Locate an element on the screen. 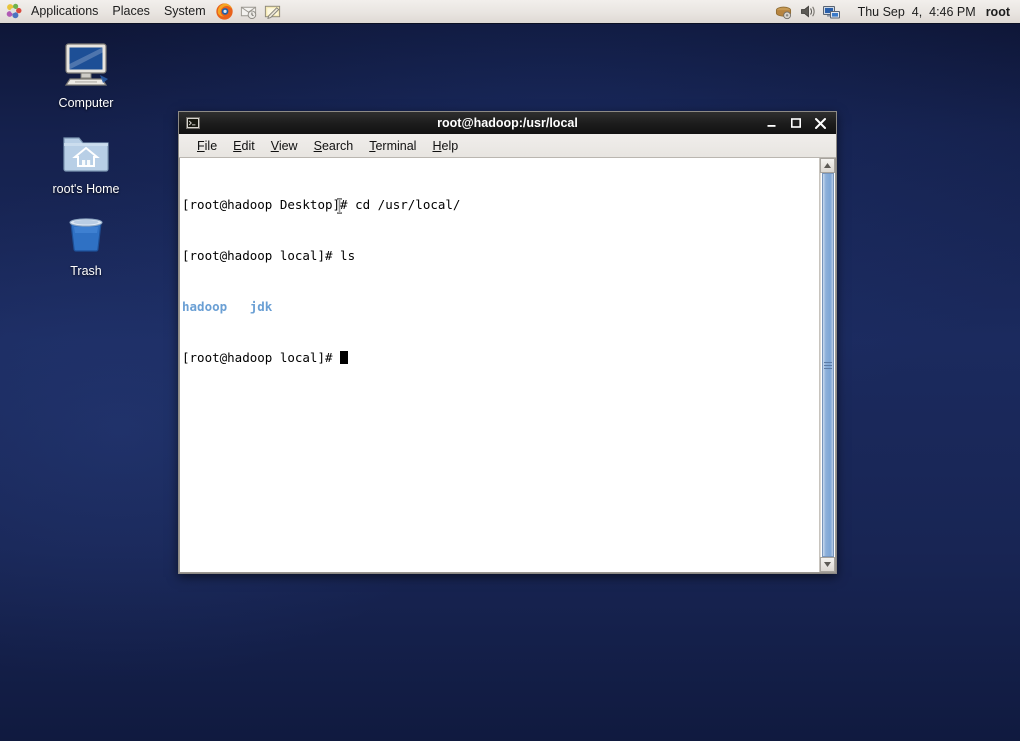 The image size is (1020, 741). terminal-line: [root@hadoop local]# ls is located at coordinates (500, 255).